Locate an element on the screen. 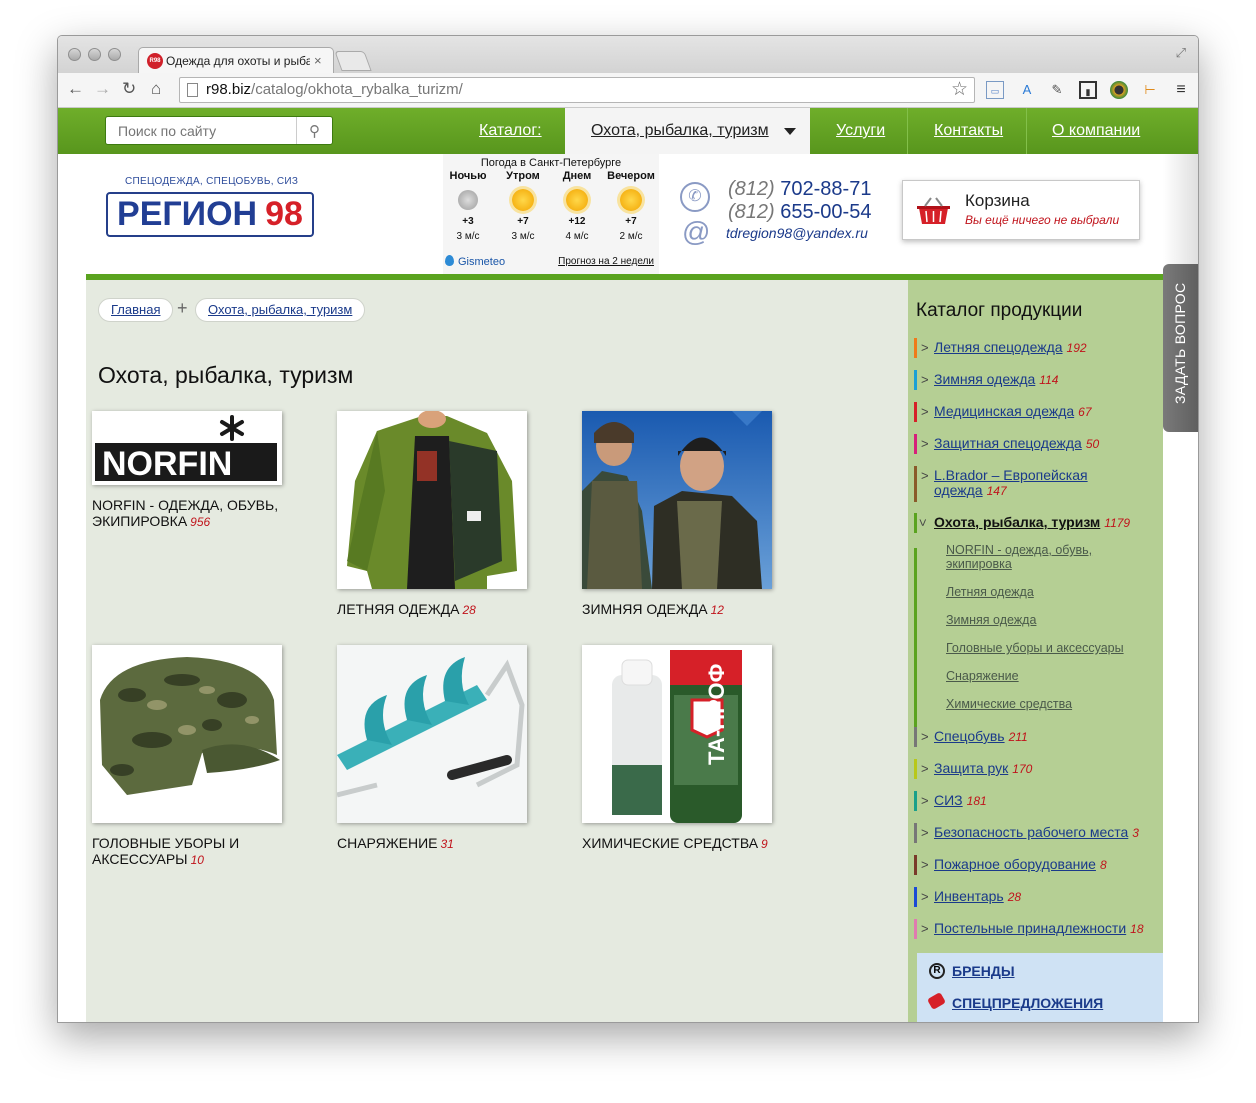 This screenshot has width=1256, height=1103. email-link: tdregion98@yandex.ru is located at coordinates (797, 233).